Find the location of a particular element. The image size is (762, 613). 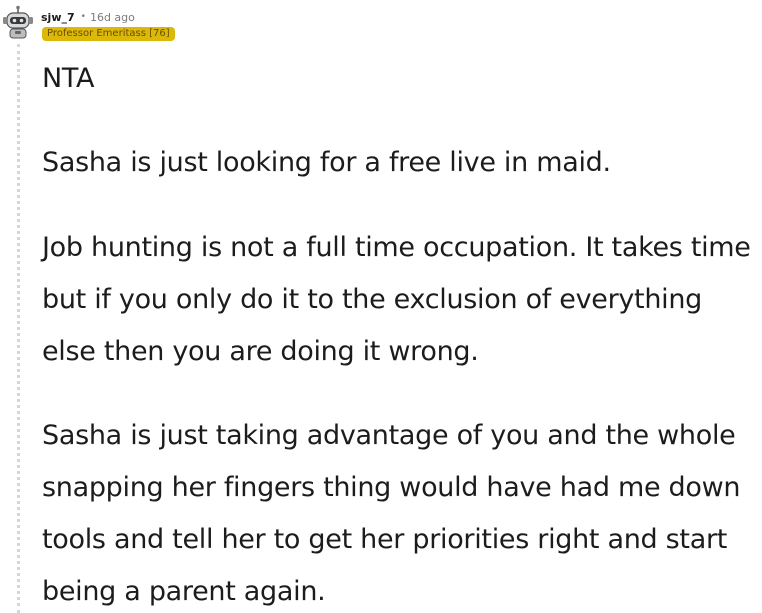

comment-timestamp: 16d ago is located at coordinates (112, 17).